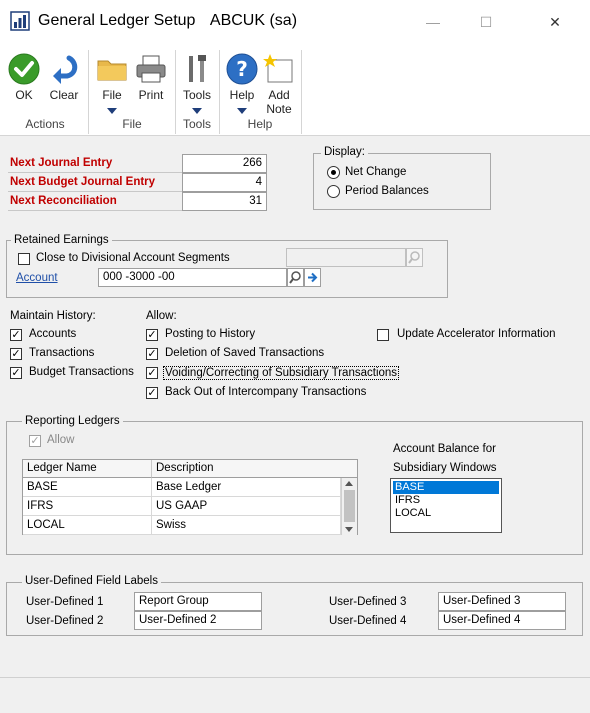 This screenshot has height=713, width=590. What do you see at coordinates (87, 506) in the screenshot?
I see `ledger-name-cell: IFRS` at bounding box center [87, 506].